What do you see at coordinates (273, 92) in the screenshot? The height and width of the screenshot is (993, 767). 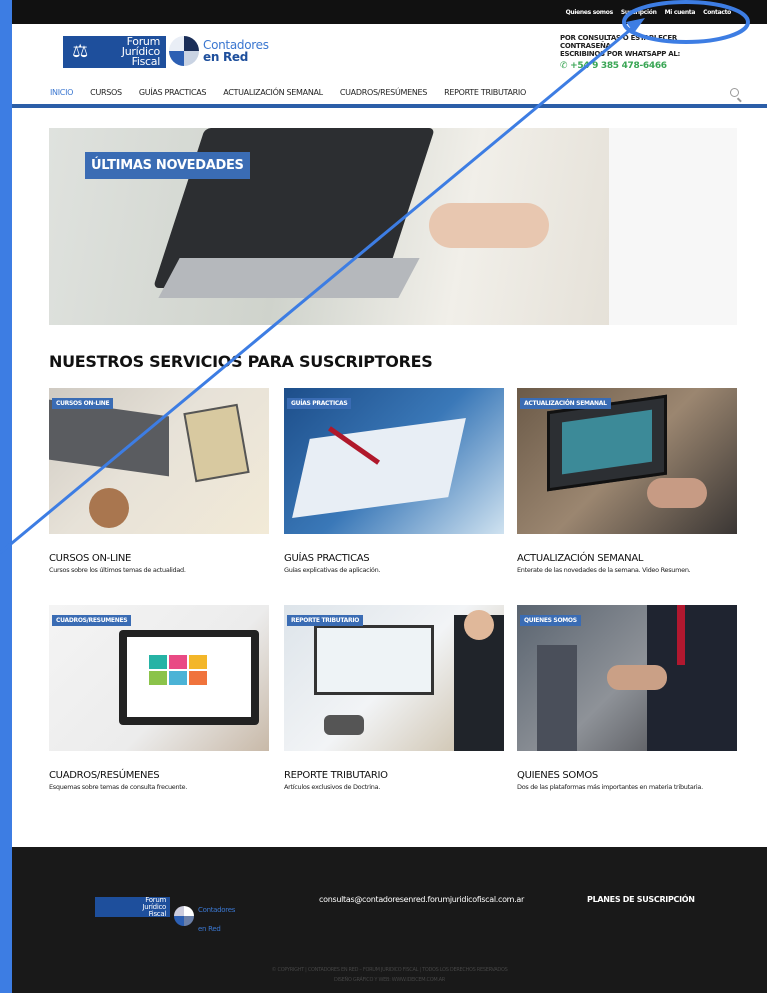 I see `nav-item-actualizacion: ACTUALIZACIÓN SEMANAL` at bounding box center [273, 92].